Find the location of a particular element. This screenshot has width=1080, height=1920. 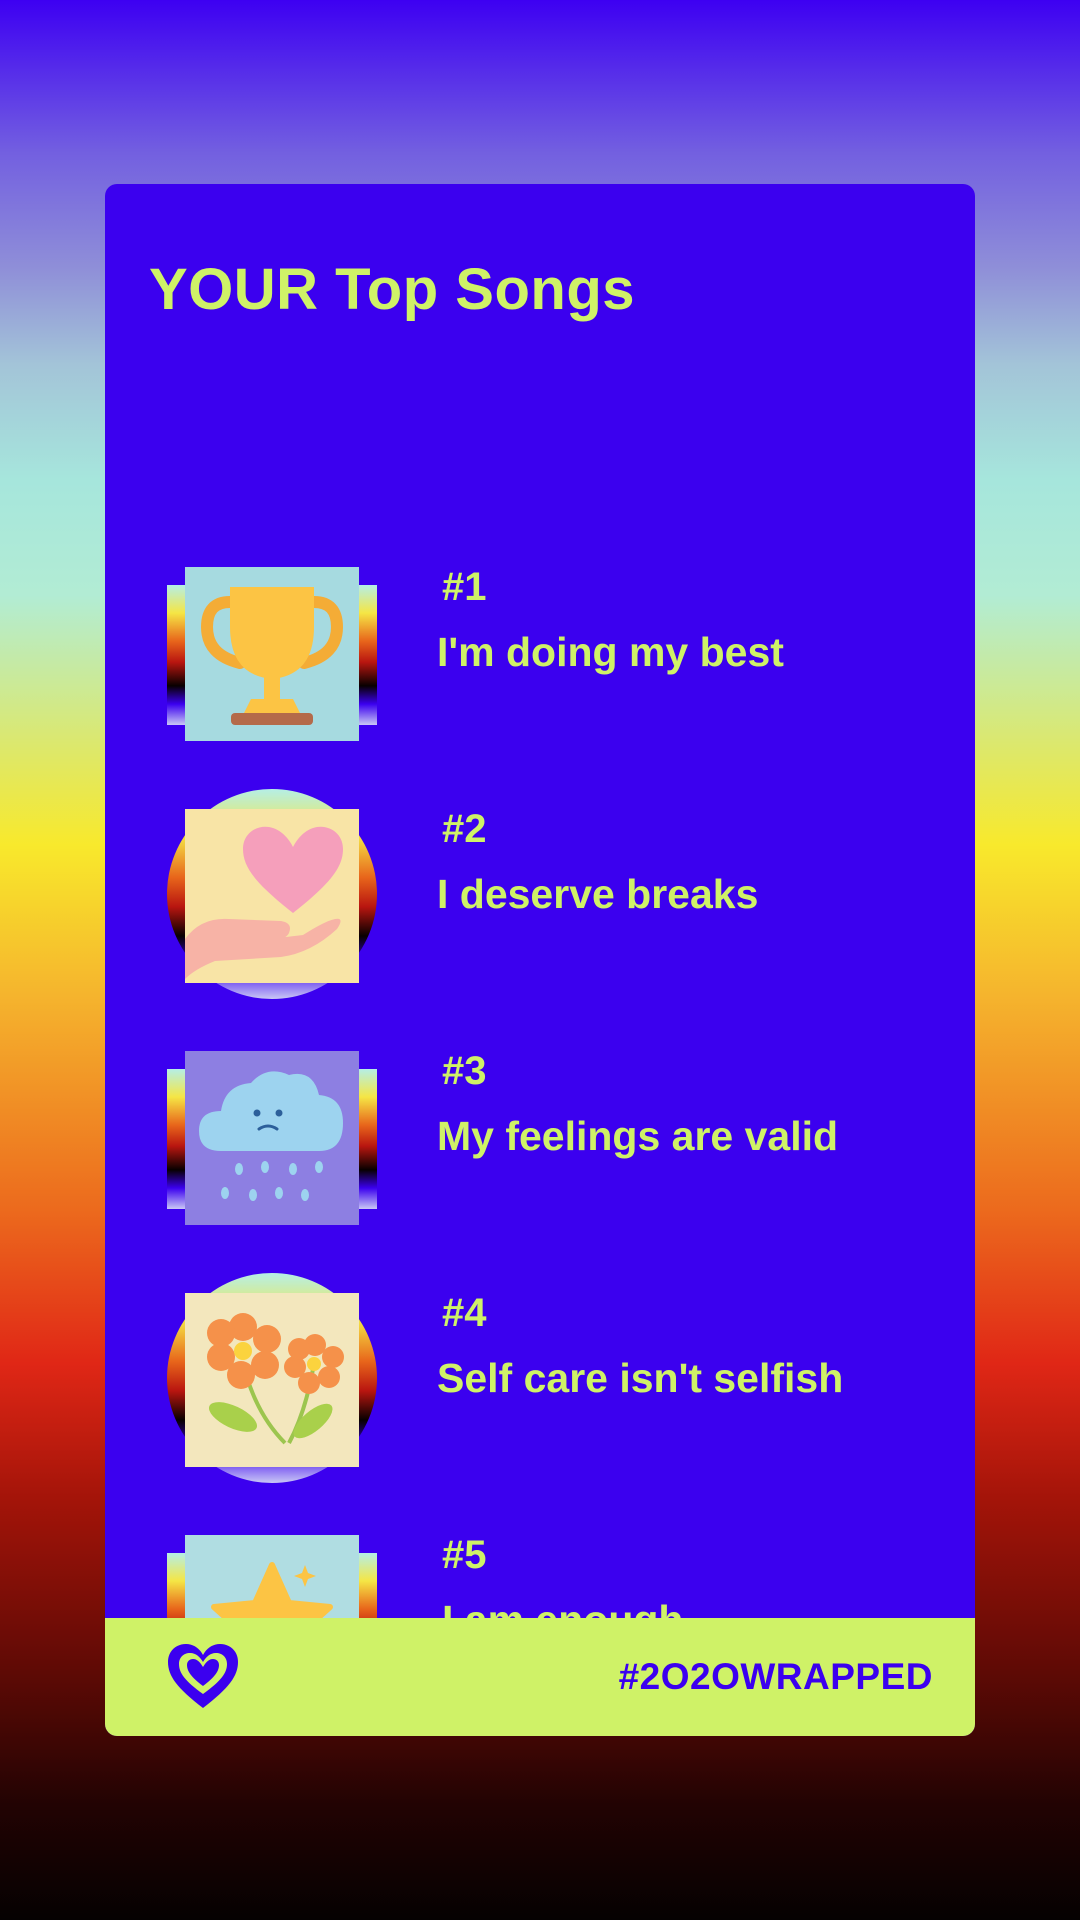

flowers-icon is located at coordinates (272, 1380).